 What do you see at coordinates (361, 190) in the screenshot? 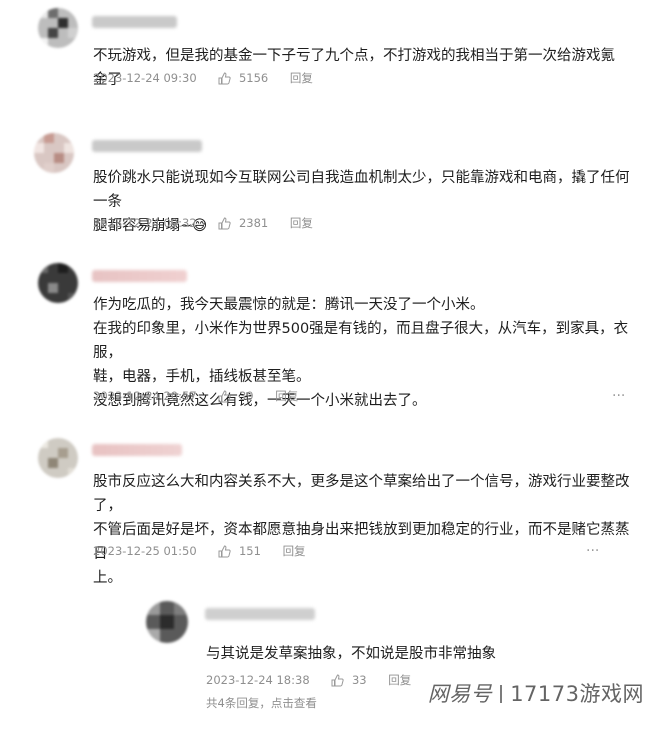
I see `comment-line: 股价跳水只能说现如今互联网公司自我造血机制太少，只能靠游戏和电商，撬了任何一条` at bounding box center [361, 190].